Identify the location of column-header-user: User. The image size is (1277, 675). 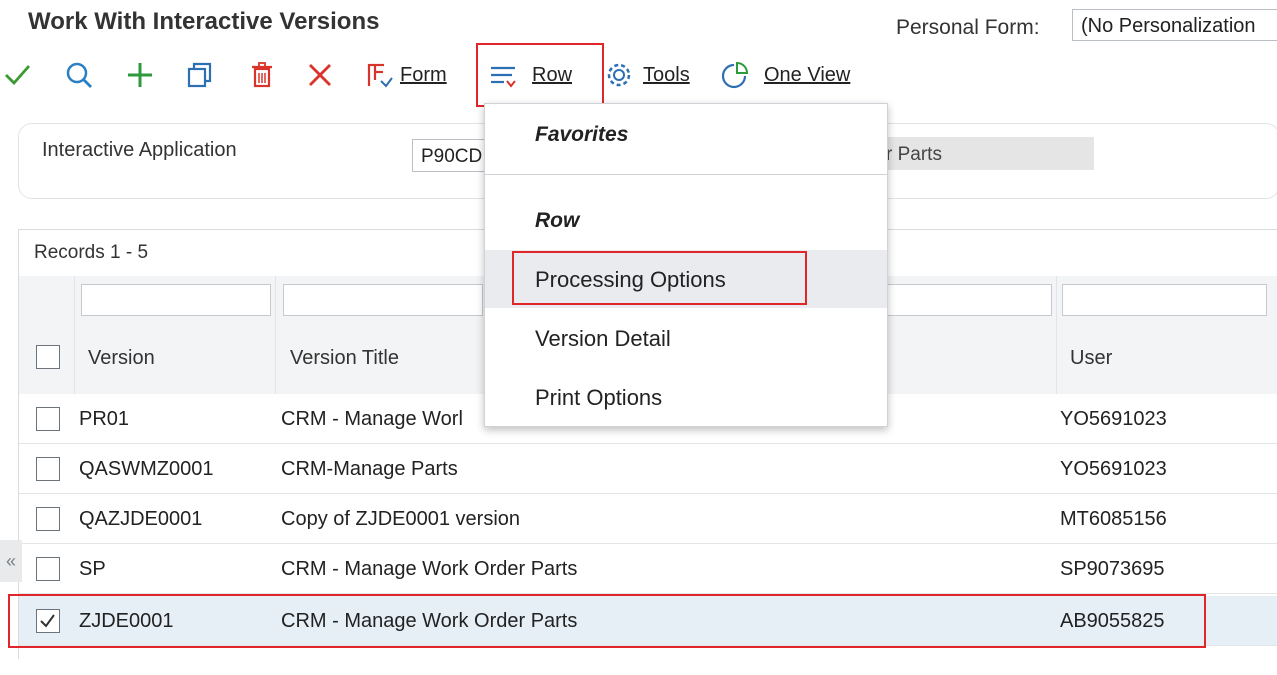
(1091, 358).